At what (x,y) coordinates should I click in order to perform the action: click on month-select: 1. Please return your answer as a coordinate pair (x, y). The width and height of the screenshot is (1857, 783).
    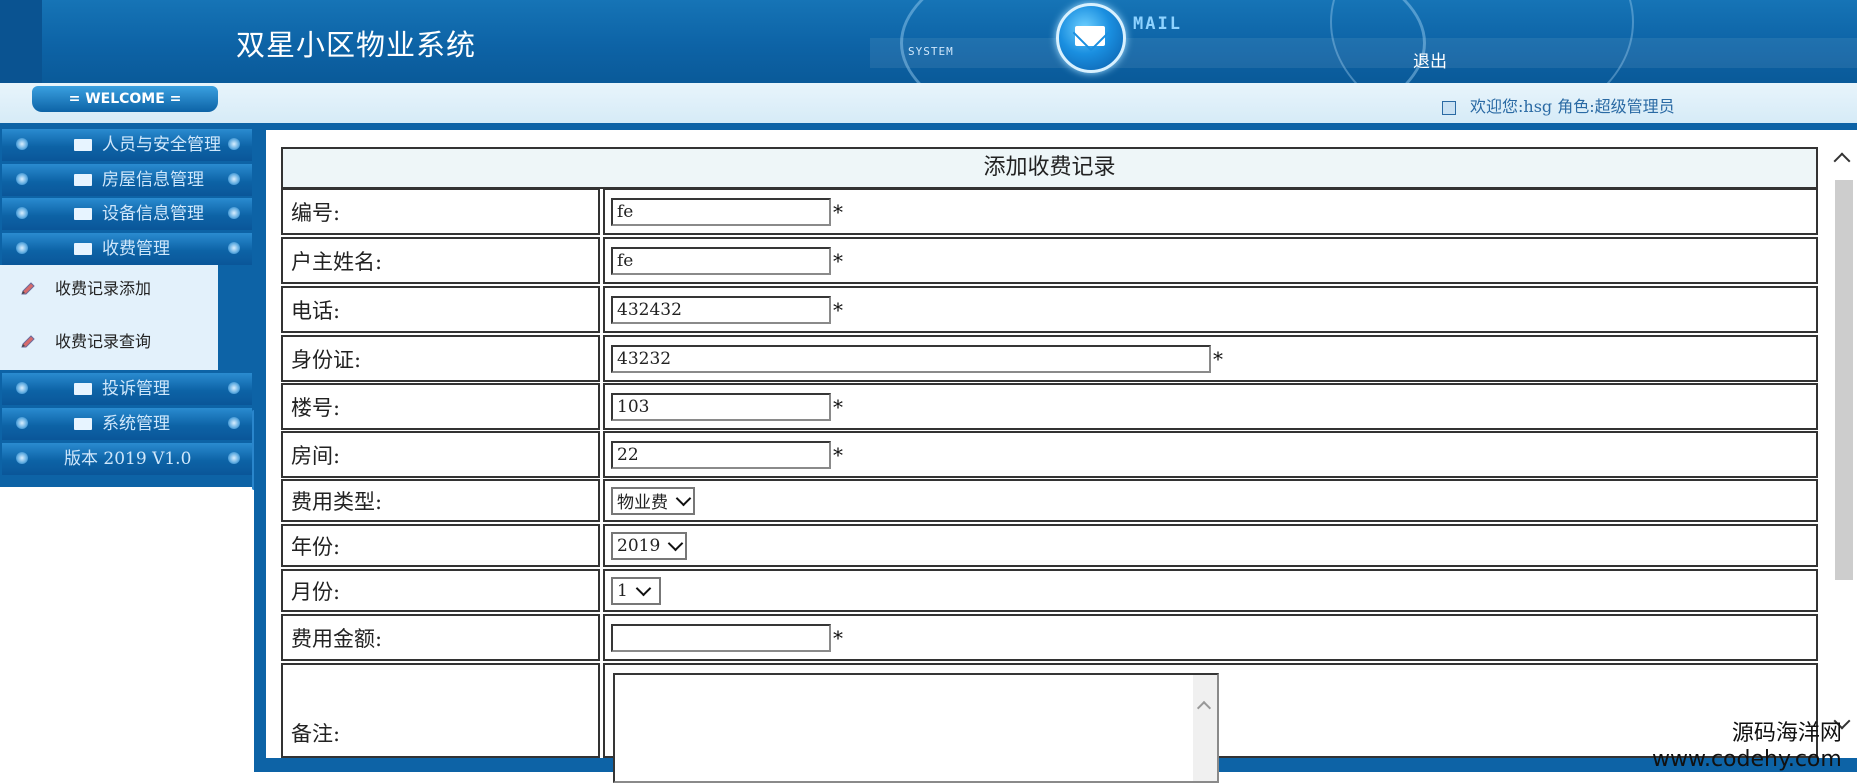
    Looking at the image, I should click on (636, 590).